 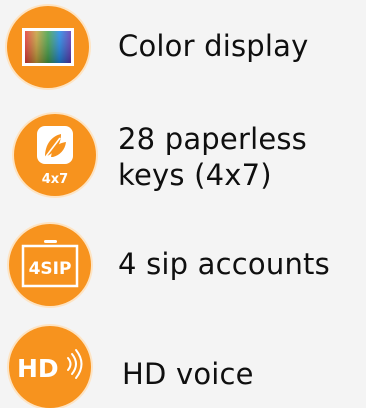 I want to click on feature-label: 28 paperless keys (4x7), so click(x=212, y=157).